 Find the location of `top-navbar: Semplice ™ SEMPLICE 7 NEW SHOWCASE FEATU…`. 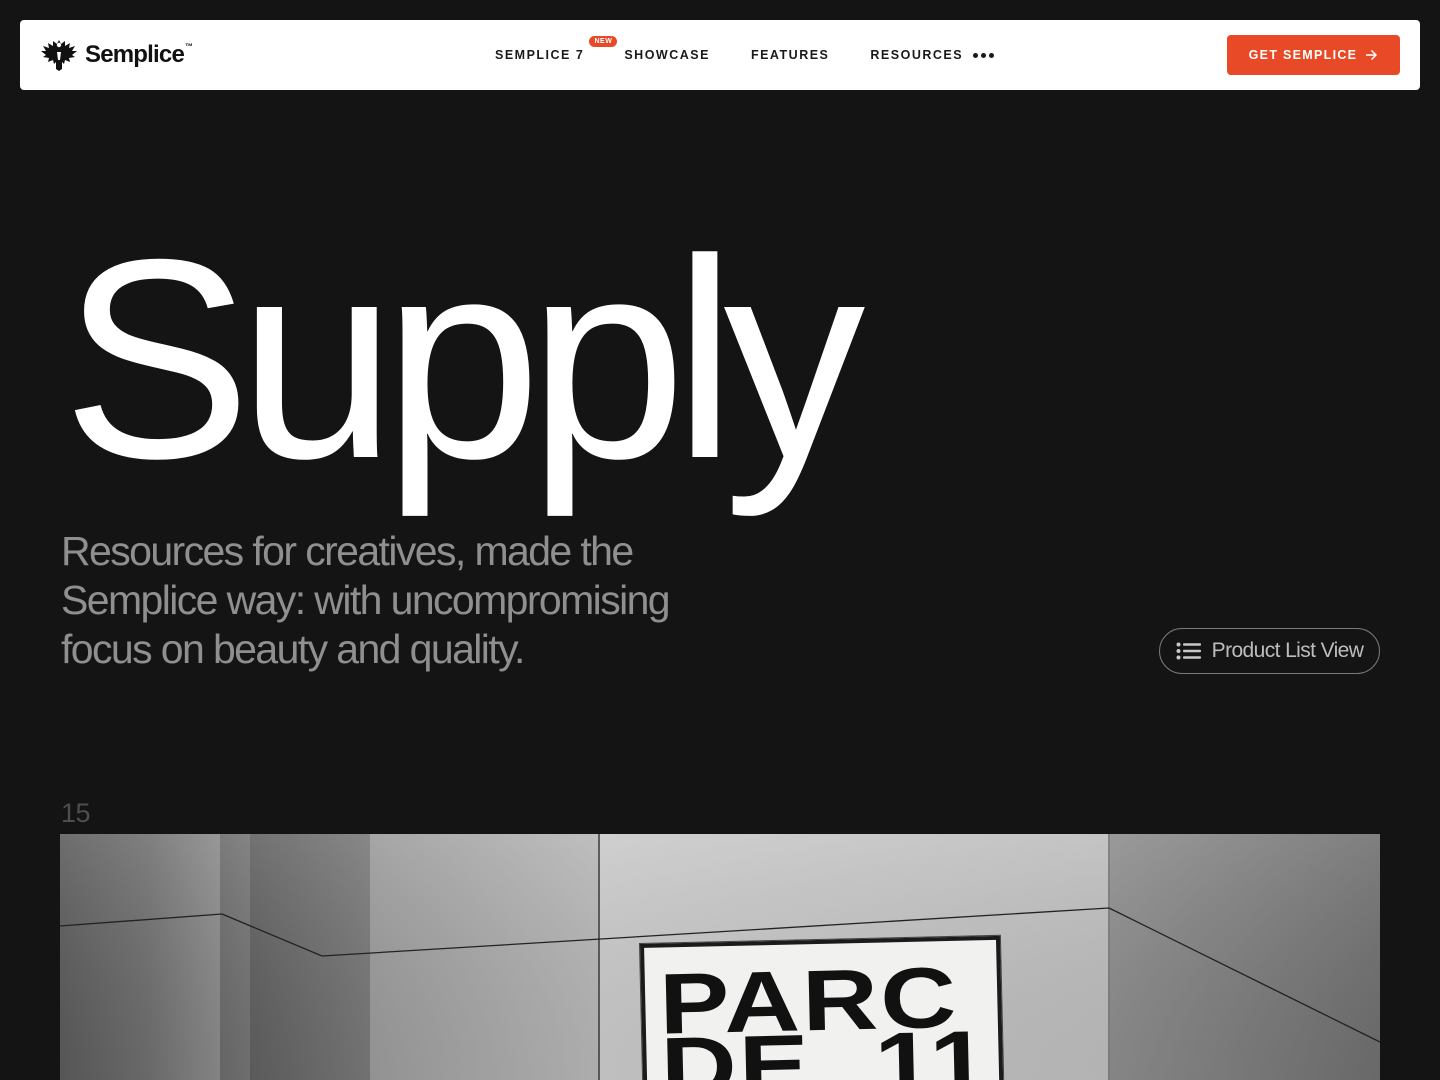

top-navbar: Semplice ™ SEMPLICE 7 NEW SHOWCASE FEATU… is located at coordinates (720, 55).